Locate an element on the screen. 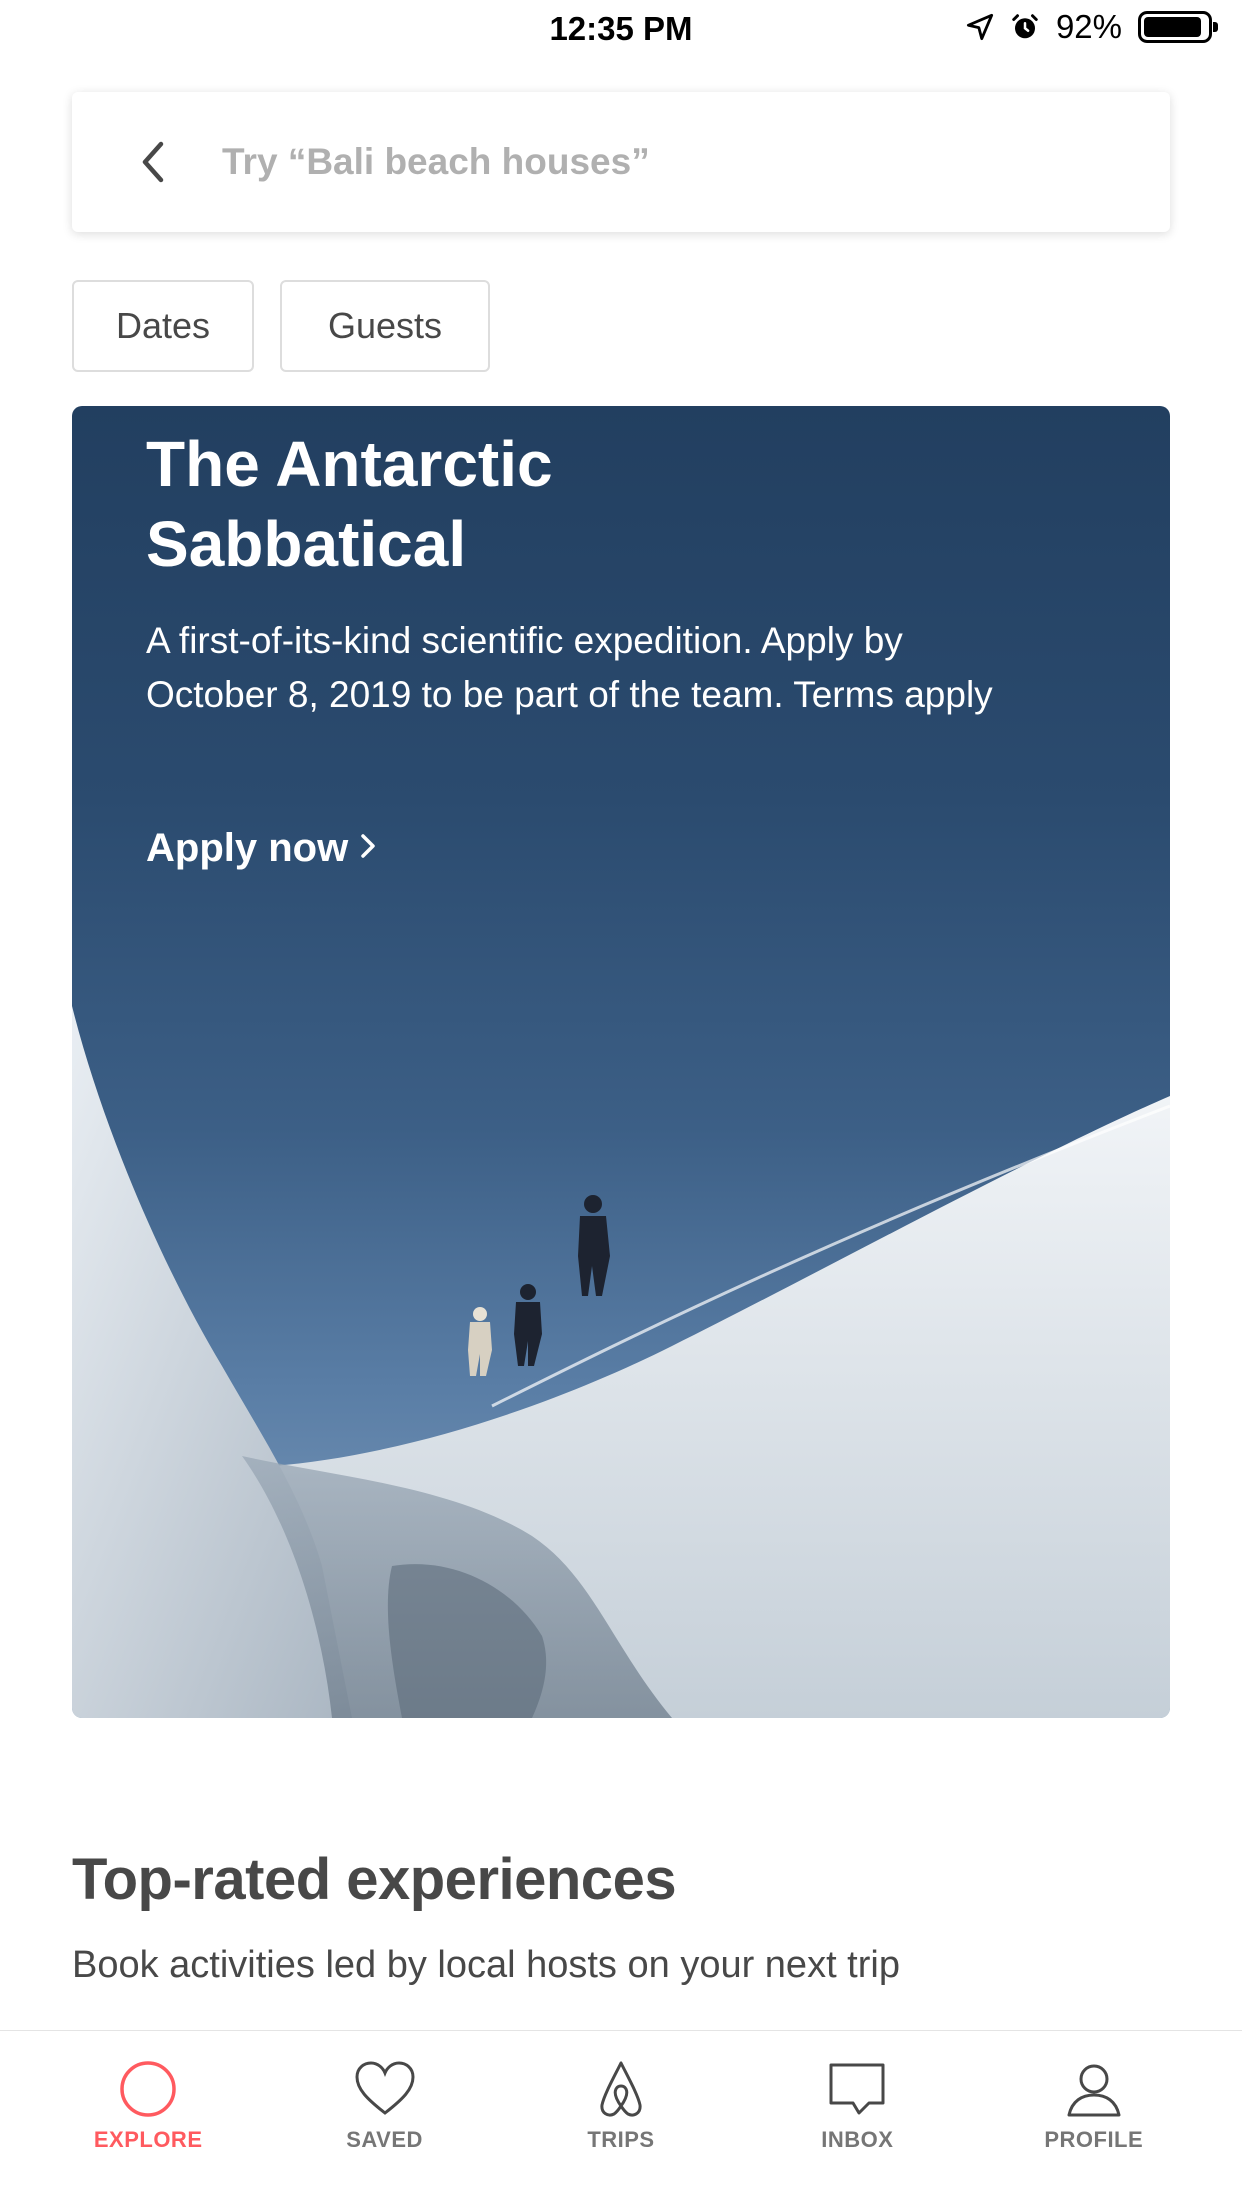 Image resolution: width=1242 pixels, height=2208 pixels. nav-label-trips: TRIPS is located at coordinates (621, 2139).